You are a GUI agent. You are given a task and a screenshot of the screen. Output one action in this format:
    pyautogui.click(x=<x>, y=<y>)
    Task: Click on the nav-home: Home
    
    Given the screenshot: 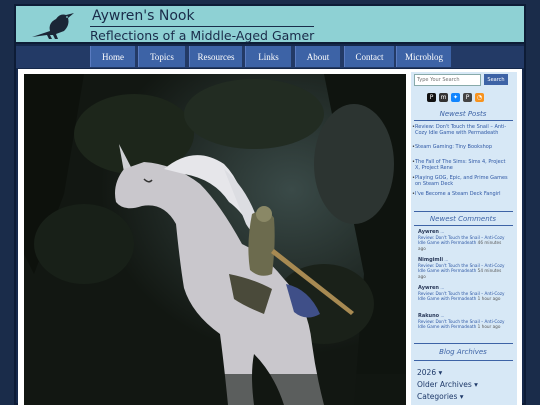 What is the action you would take?
    pyautogui.click(x=112, y=56)
    